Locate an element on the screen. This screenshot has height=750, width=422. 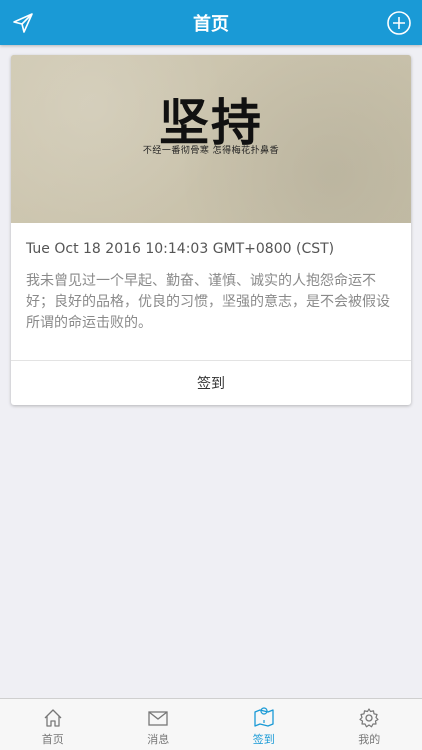
tab-sign-in: 签到 is located at coordinates (264, 724).